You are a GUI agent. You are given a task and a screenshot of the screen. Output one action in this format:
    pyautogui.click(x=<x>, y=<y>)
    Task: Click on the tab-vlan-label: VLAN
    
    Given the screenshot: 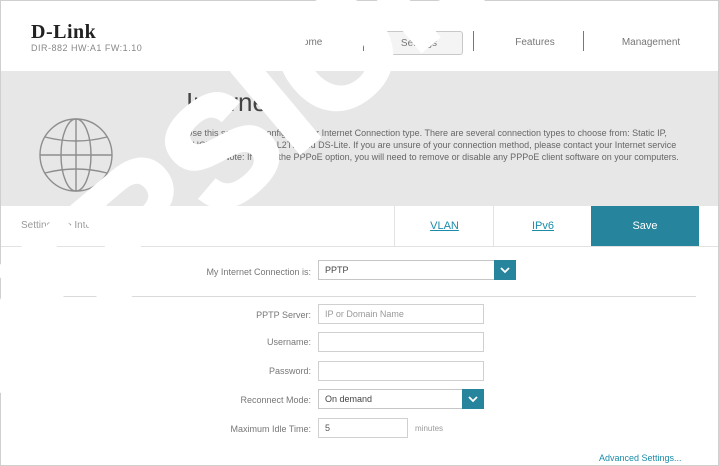 What is the action you would take?
    pyautogui.click(x=444, y=226)
    